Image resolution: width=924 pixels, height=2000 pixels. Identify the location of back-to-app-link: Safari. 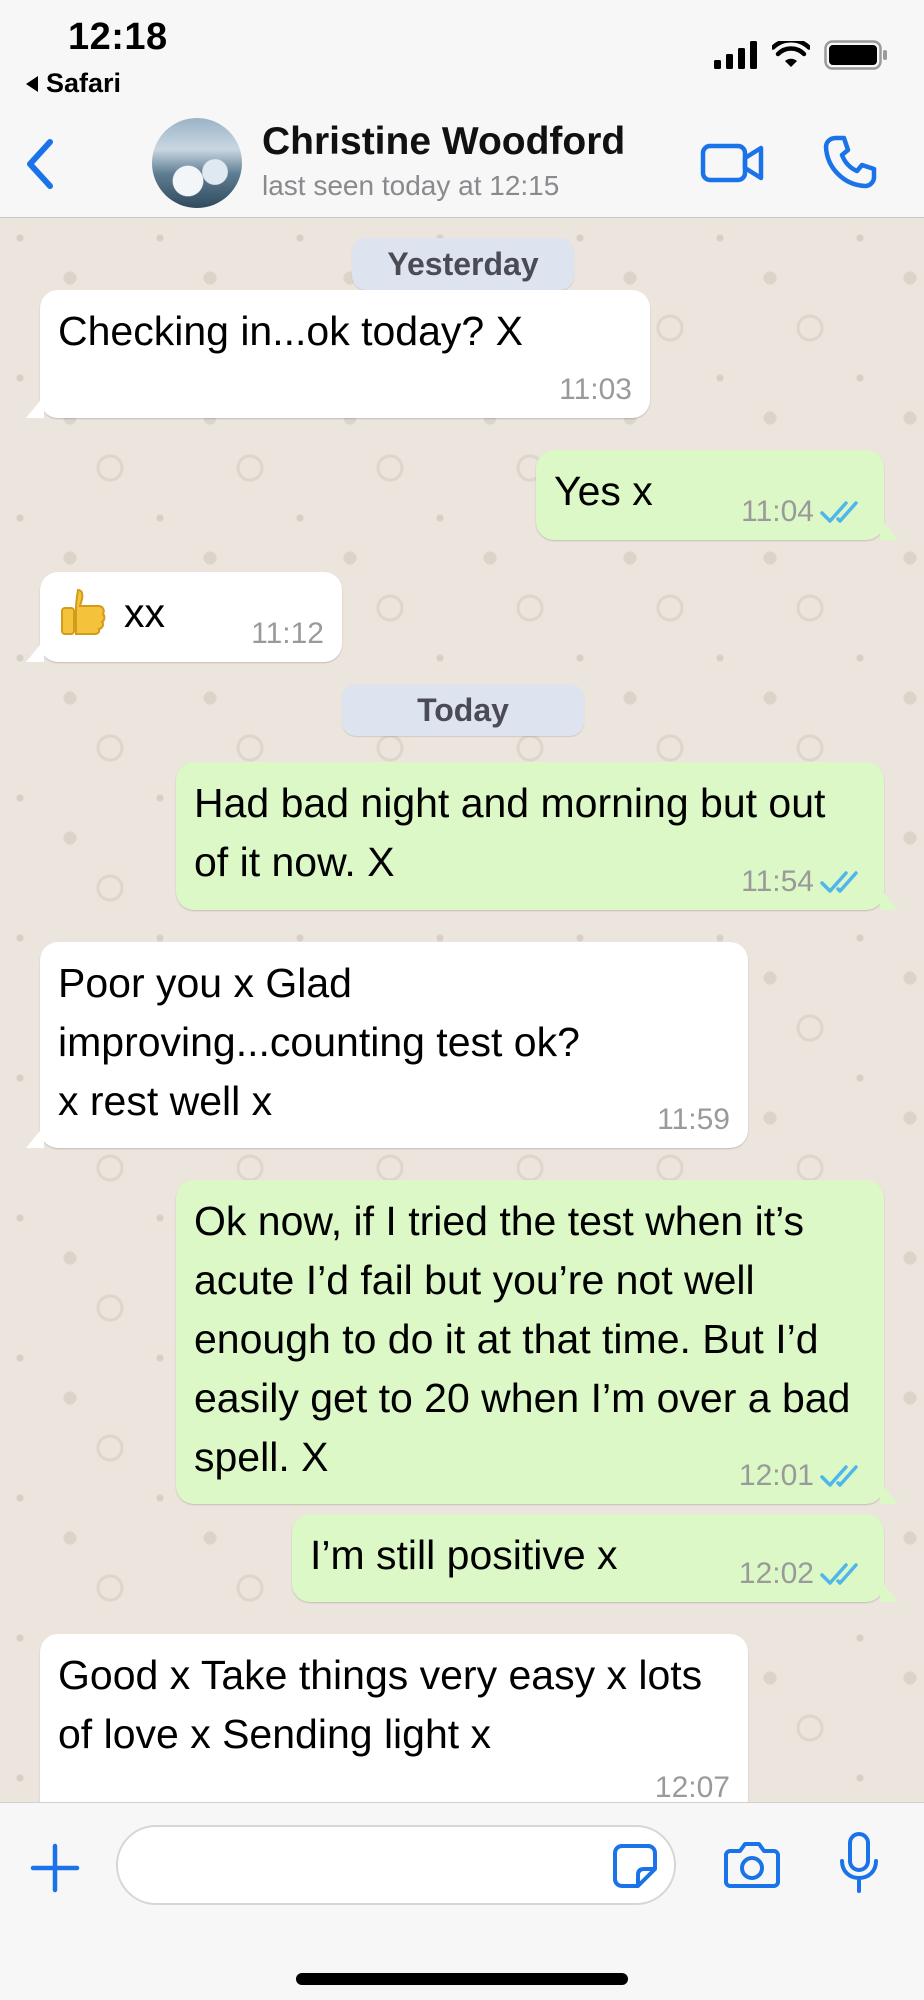
(73, 83).